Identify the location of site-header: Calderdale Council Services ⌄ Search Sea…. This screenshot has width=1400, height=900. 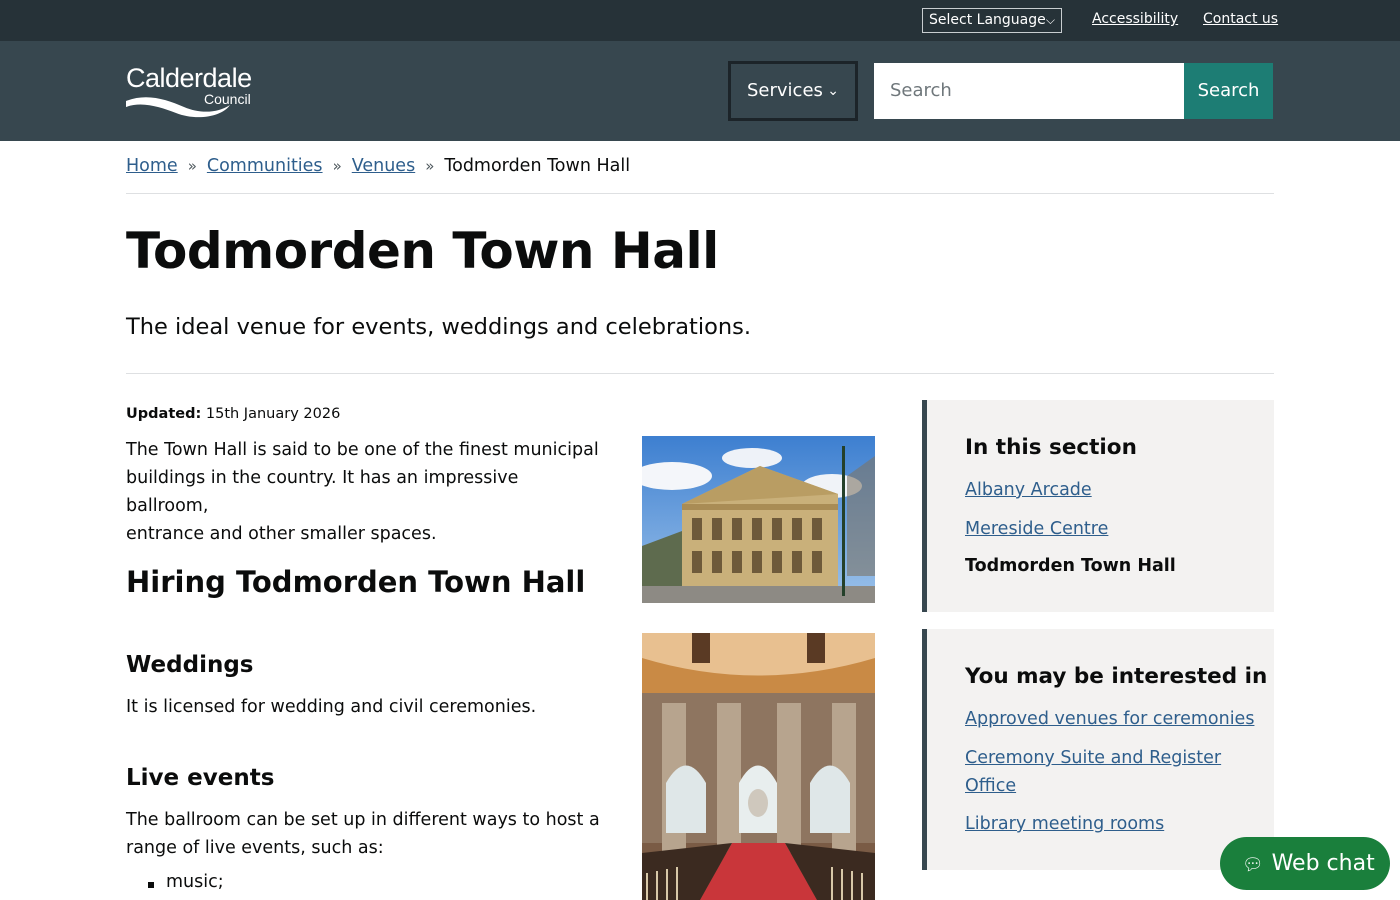
(700, 91).